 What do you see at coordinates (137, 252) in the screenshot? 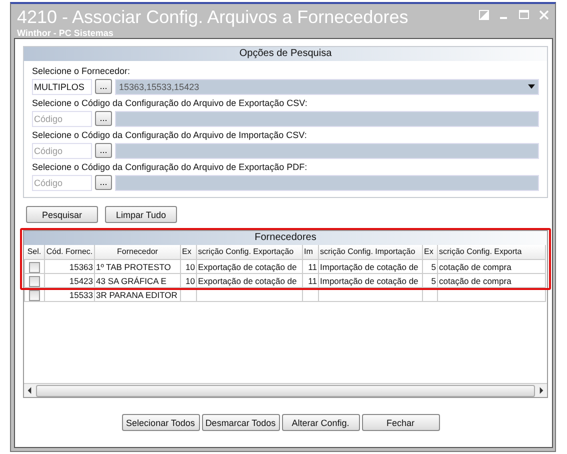
I see `column-header: Fornecedor` at bounding box center [137, 252].